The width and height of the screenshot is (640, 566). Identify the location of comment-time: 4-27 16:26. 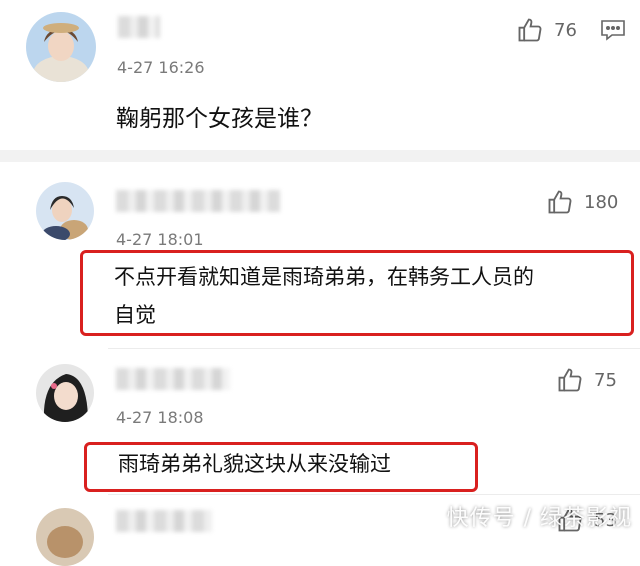
(161, 67).